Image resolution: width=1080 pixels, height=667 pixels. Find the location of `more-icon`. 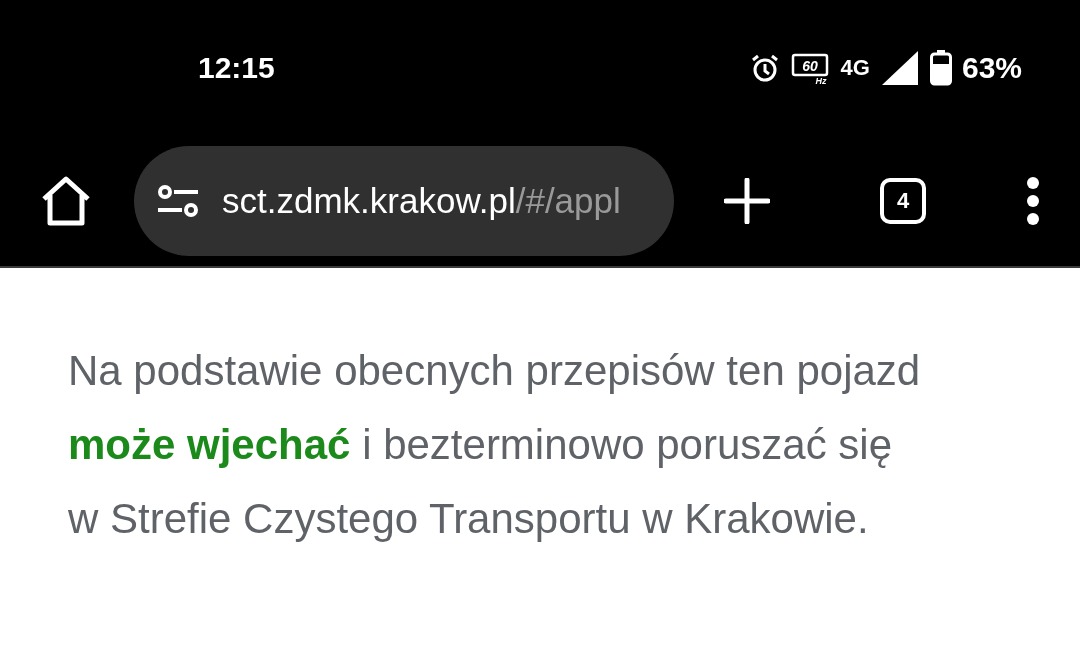

more-icon is located at coordinates (1033, 200).